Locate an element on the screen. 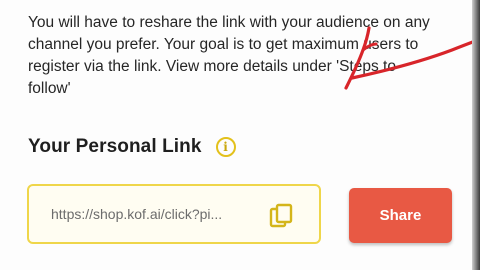  info-icon-glyph: i is located at coordinates (225, 147).